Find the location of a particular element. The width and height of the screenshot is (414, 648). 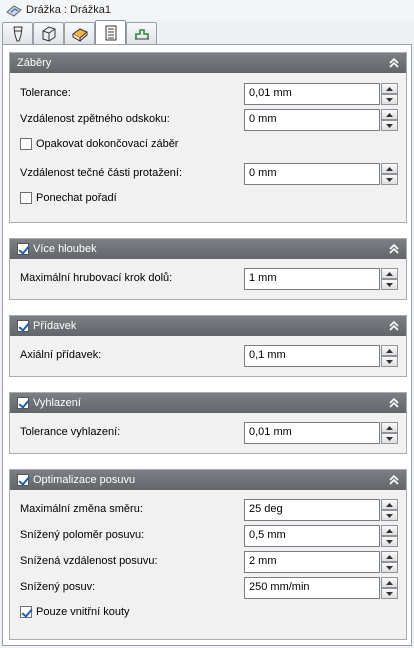

checkbox-label: Ponechat pořadí is located at coordinates (76, 198).